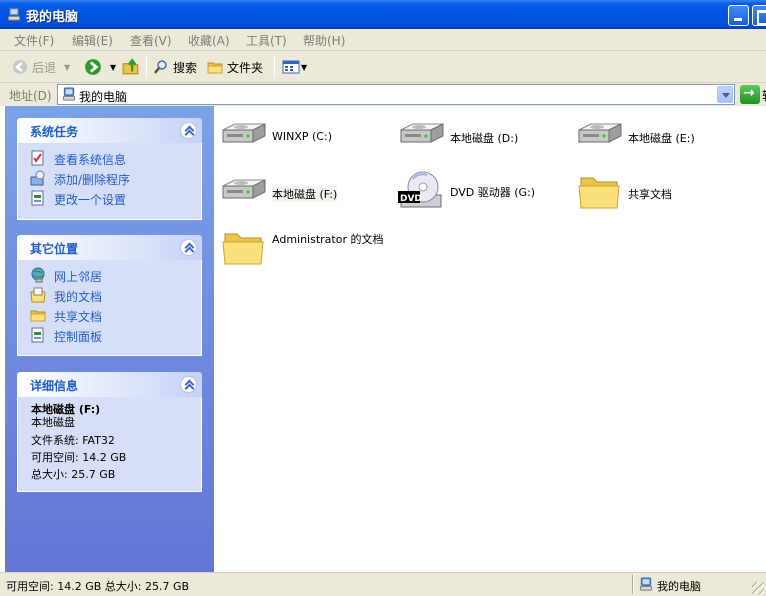  I want to click on task-label: 更改一个设置, so click(90, 200).